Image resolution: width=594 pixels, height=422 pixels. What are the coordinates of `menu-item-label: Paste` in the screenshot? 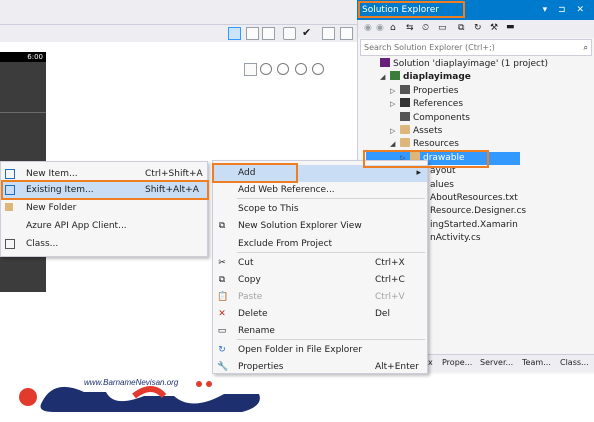 It's located at (250, 297).